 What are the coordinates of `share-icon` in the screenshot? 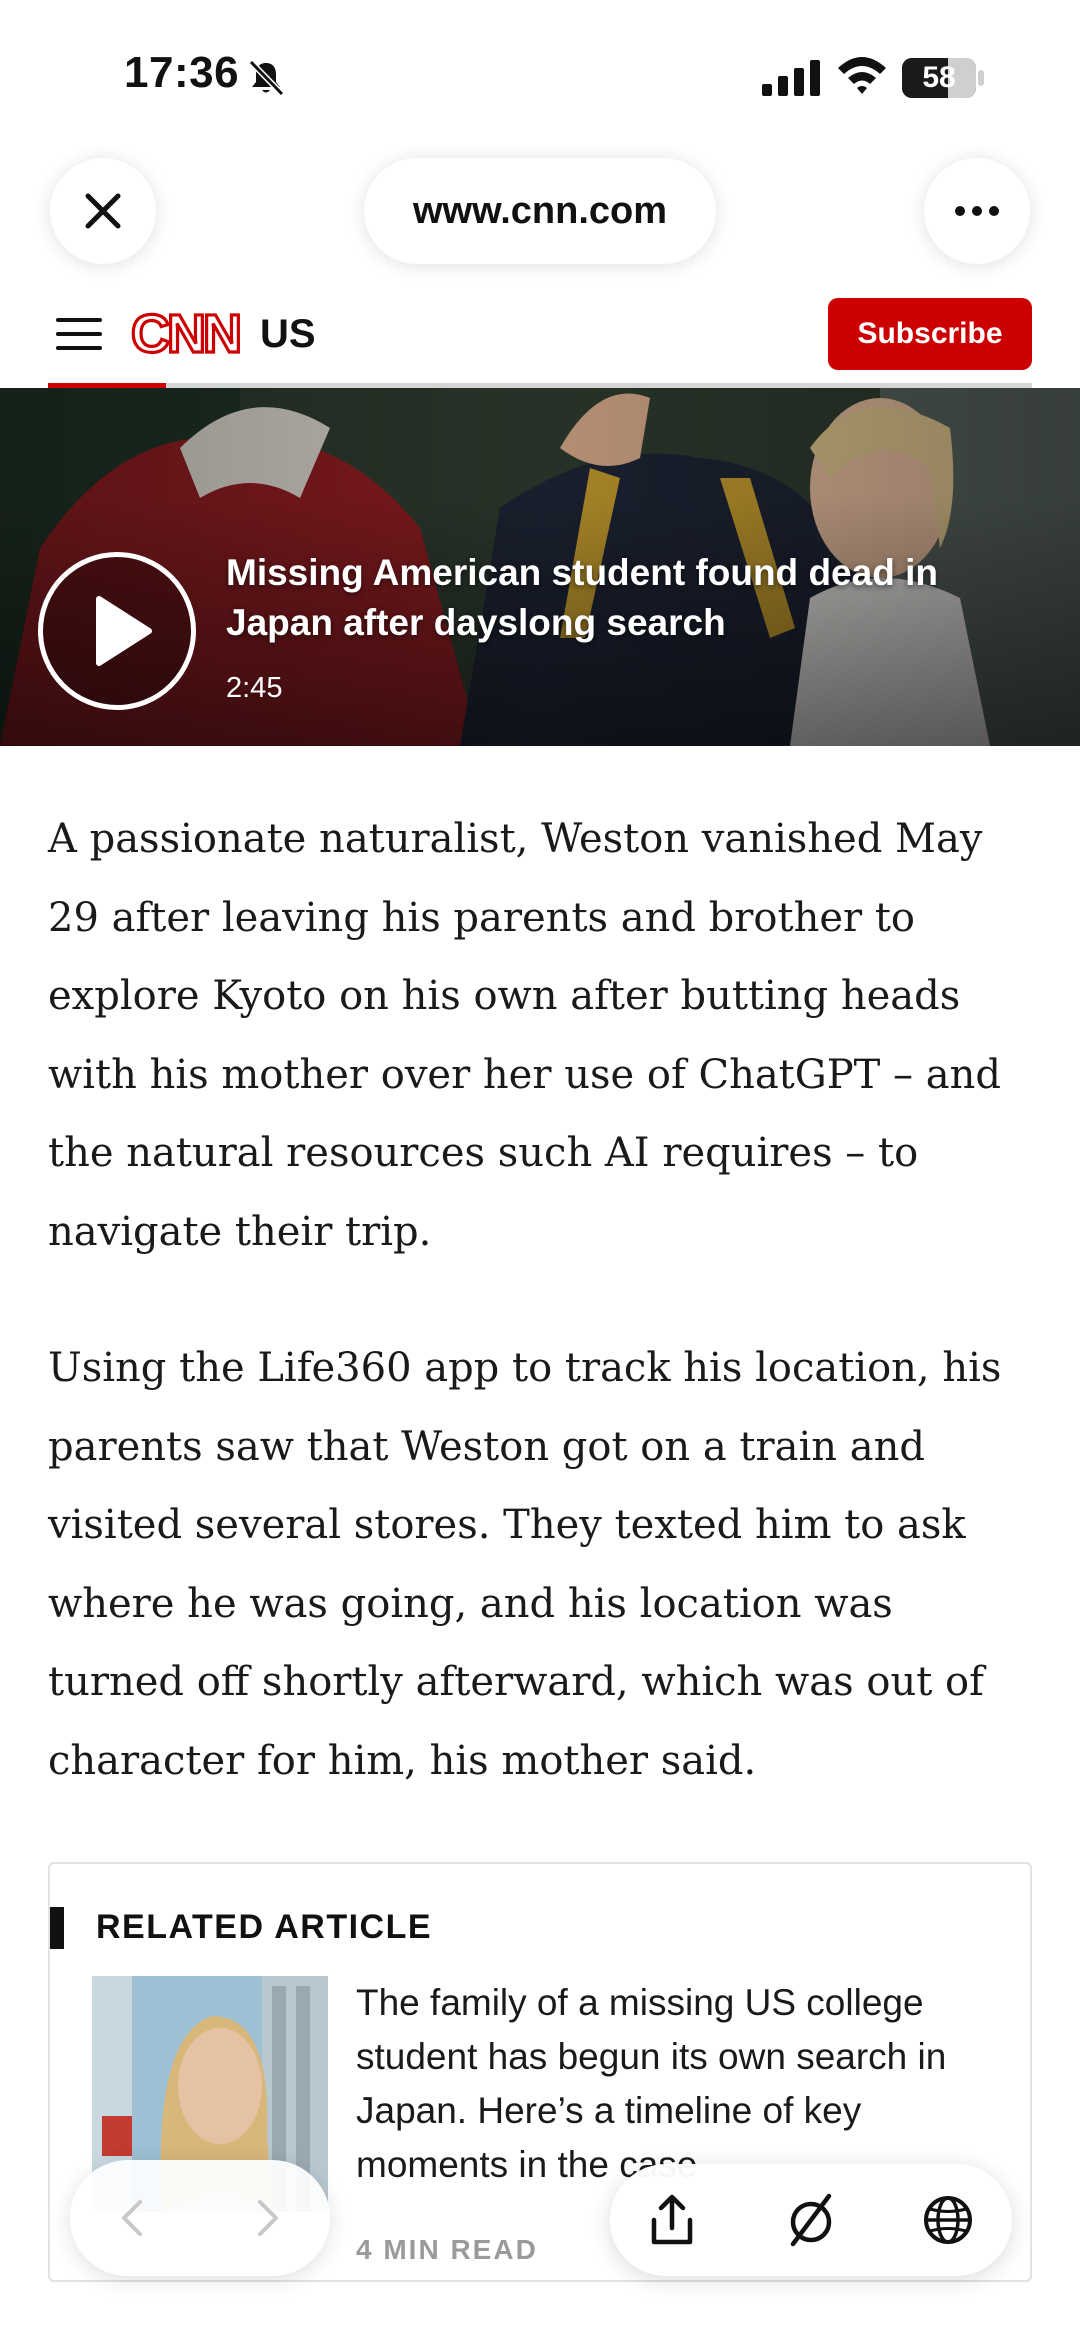 It's located at (672, 2220).